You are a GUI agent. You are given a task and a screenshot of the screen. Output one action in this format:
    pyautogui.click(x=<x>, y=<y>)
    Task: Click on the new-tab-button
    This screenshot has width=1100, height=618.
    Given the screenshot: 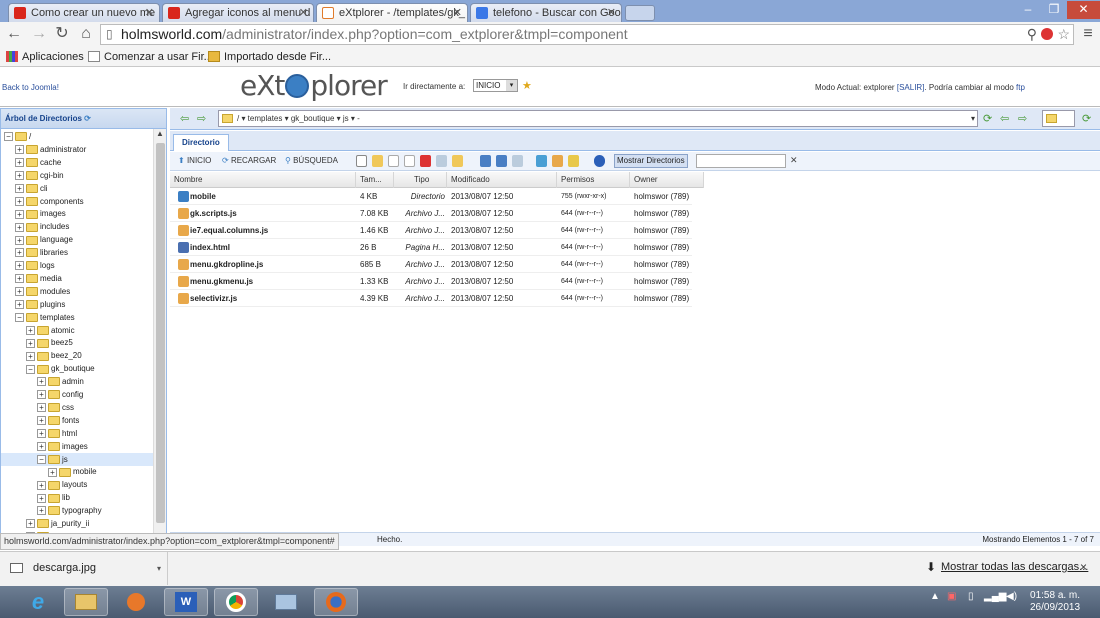 What is the action you would take?
    pyautogui.click(x=640, y=13)
    